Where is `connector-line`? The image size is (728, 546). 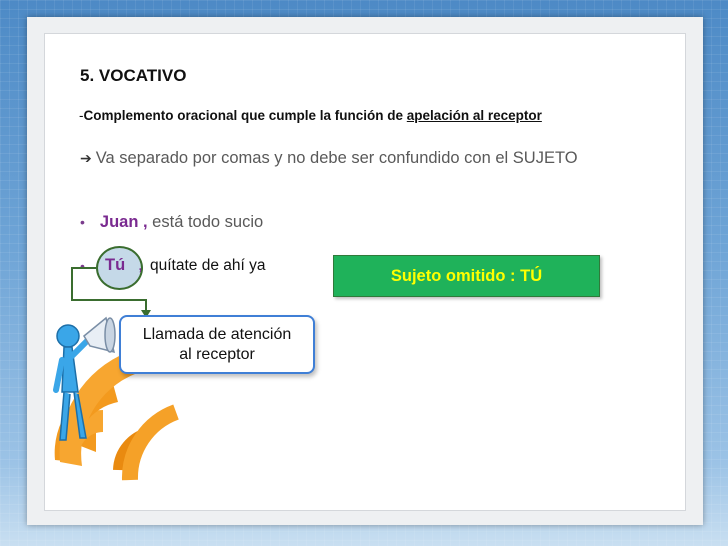 connector-line is located at coordinates (109, 289).